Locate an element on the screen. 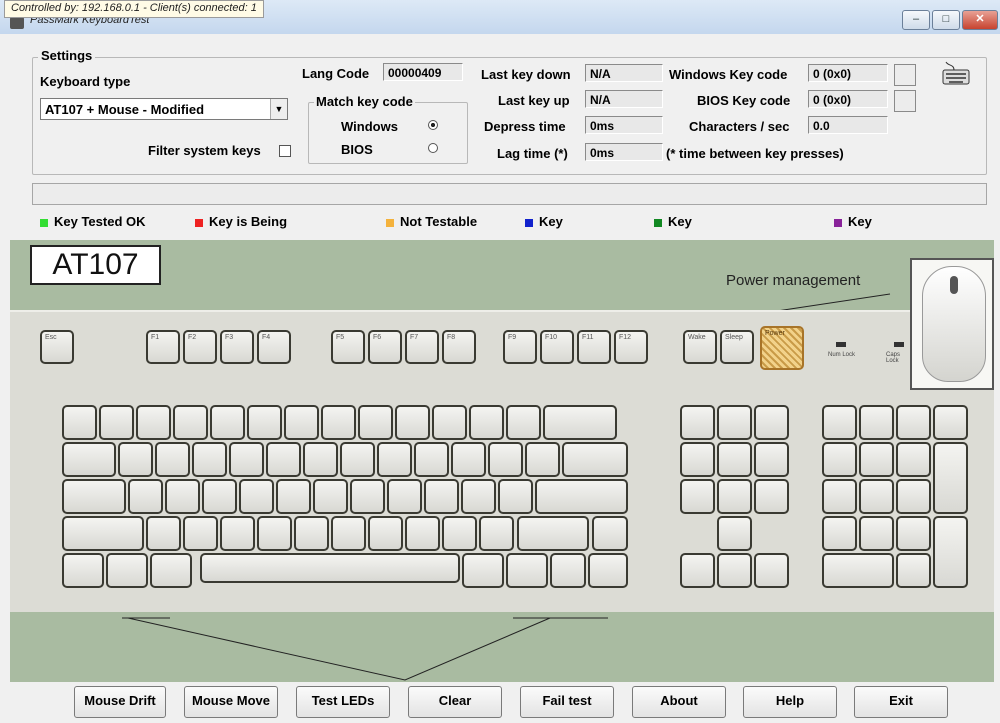 Image resolution: width=1000 pixels, height=723 pixels. key-backspace is located at coordinates (580, 422).